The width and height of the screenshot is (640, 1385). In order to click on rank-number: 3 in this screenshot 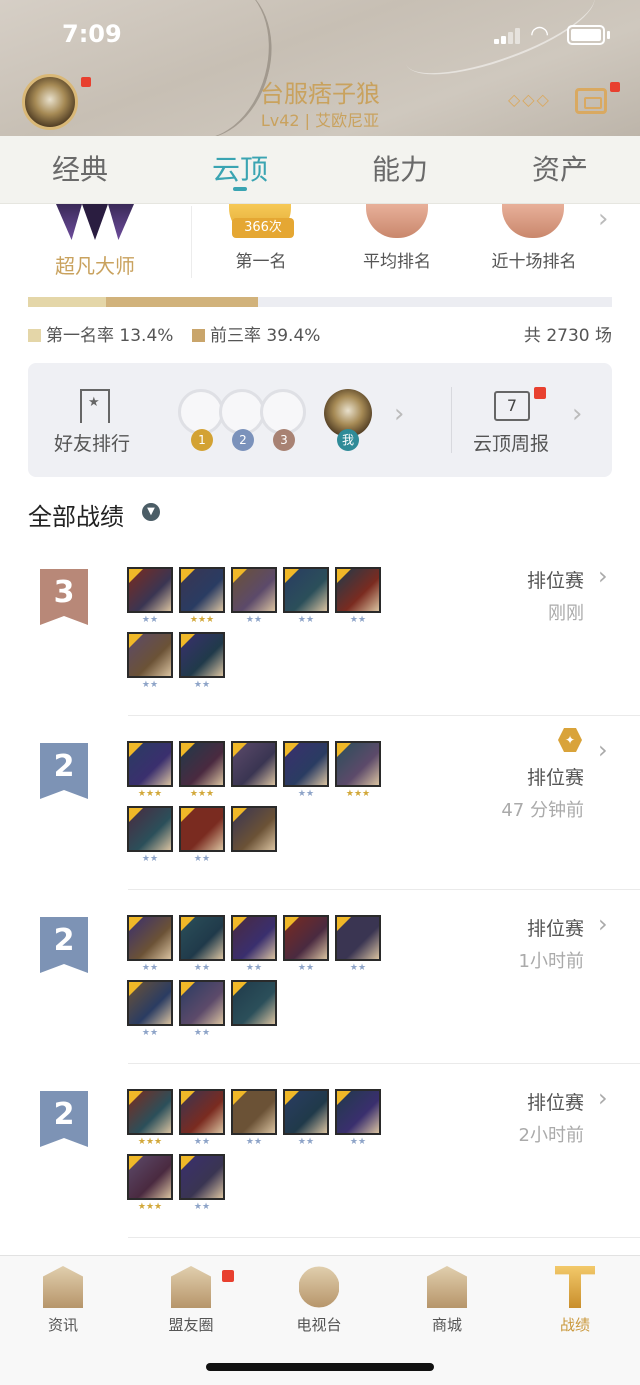, I will do `click(284, 440)`.